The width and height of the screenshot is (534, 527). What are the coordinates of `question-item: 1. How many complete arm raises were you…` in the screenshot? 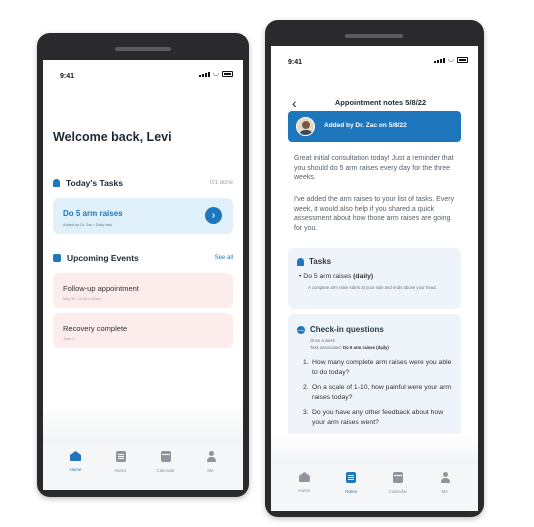 It's located at (378, 367).